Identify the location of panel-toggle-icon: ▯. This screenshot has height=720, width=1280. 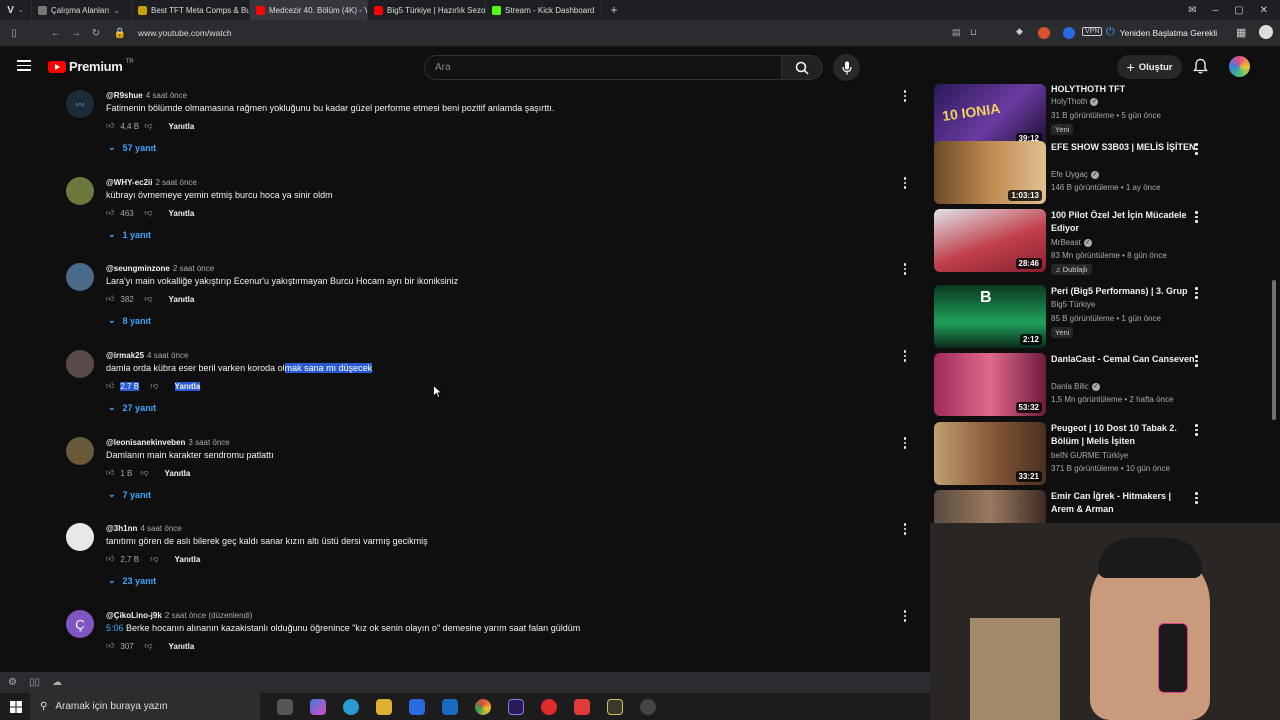
(14, 33).